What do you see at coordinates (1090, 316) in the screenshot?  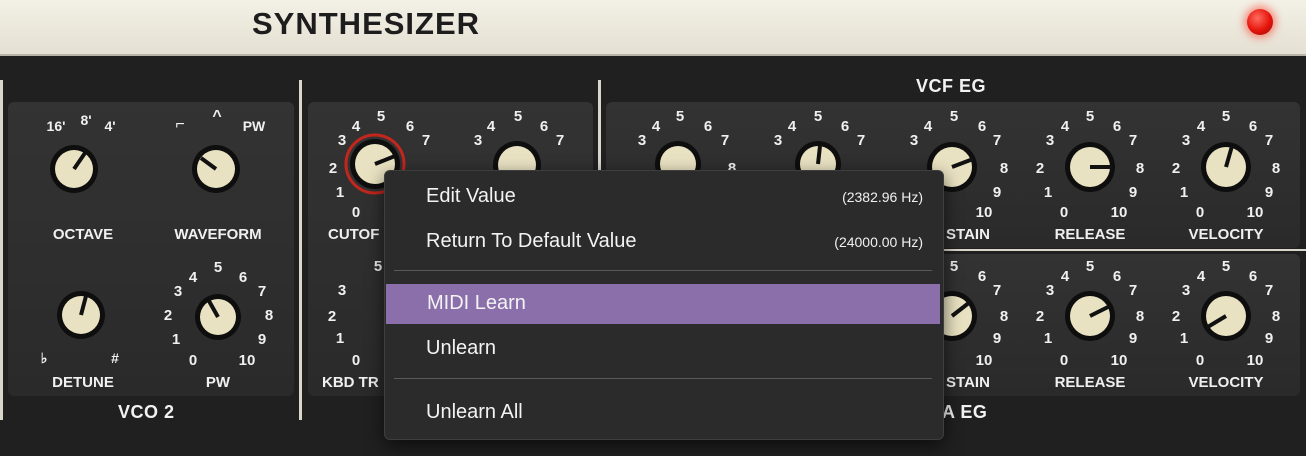 I see `vca-rel-dial-icon` at bounding box center [1090, 316].